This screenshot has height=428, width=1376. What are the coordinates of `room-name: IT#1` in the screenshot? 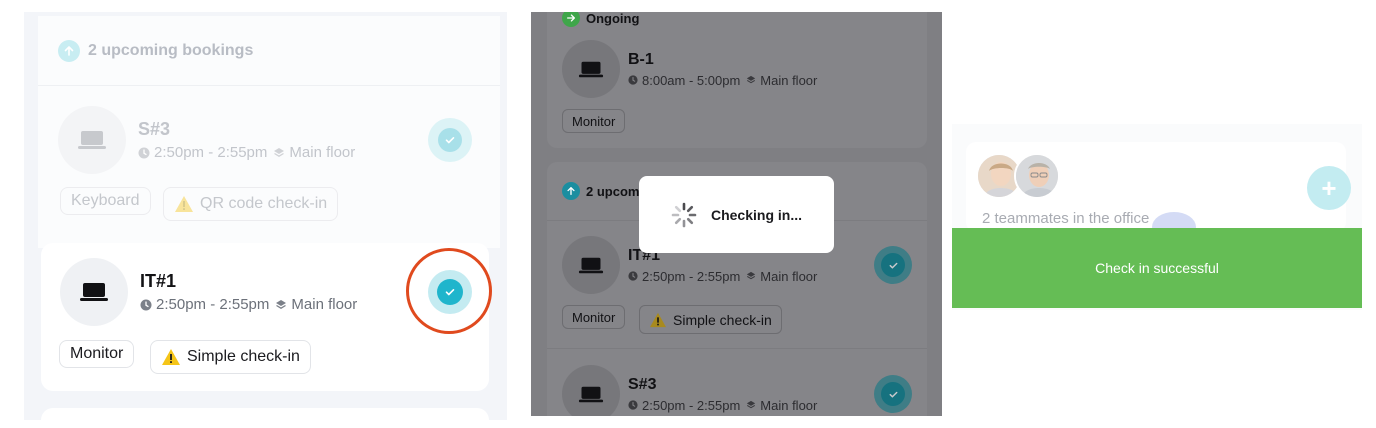 It's located at (158, 281).